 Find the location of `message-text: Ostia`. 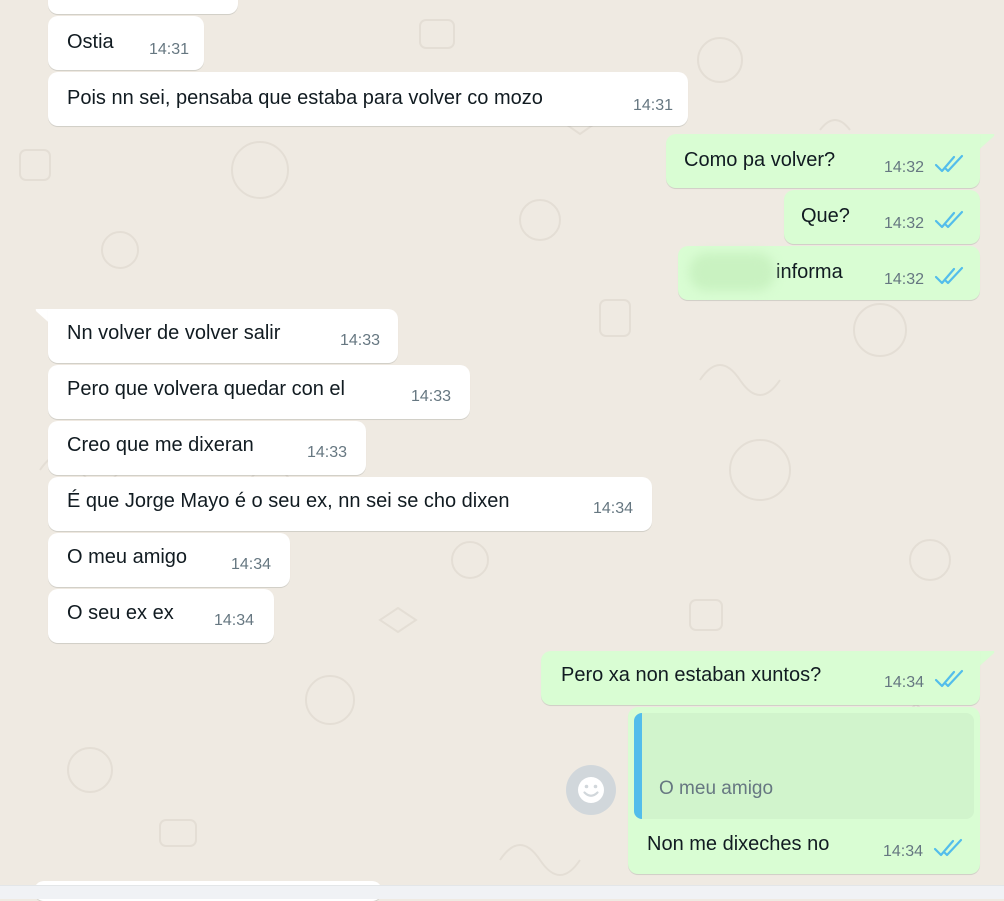

message-text: Ostia is located at coordinates (90, 42).